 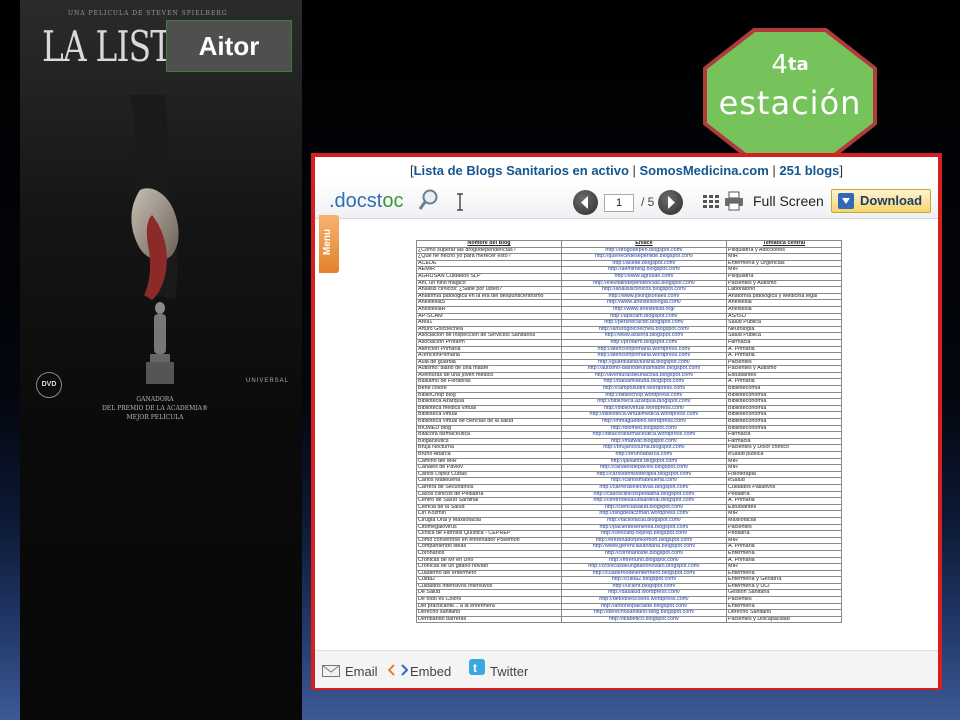 I want to click on name-label: Aitor, so click(x=229, y=46).